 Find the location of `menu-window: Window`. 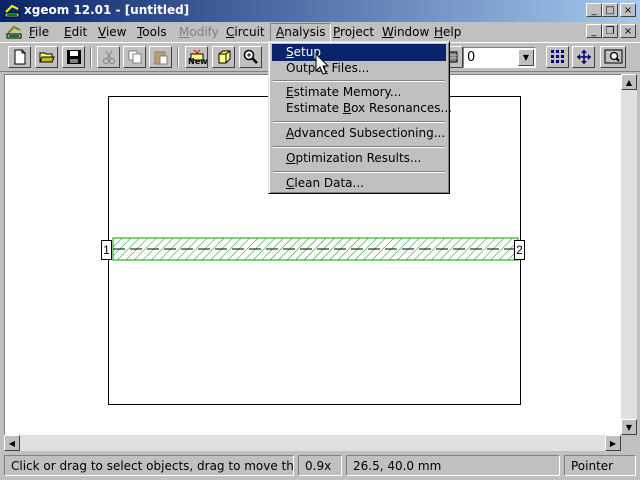

menu-window: Window is located at coordinates (405, 32).